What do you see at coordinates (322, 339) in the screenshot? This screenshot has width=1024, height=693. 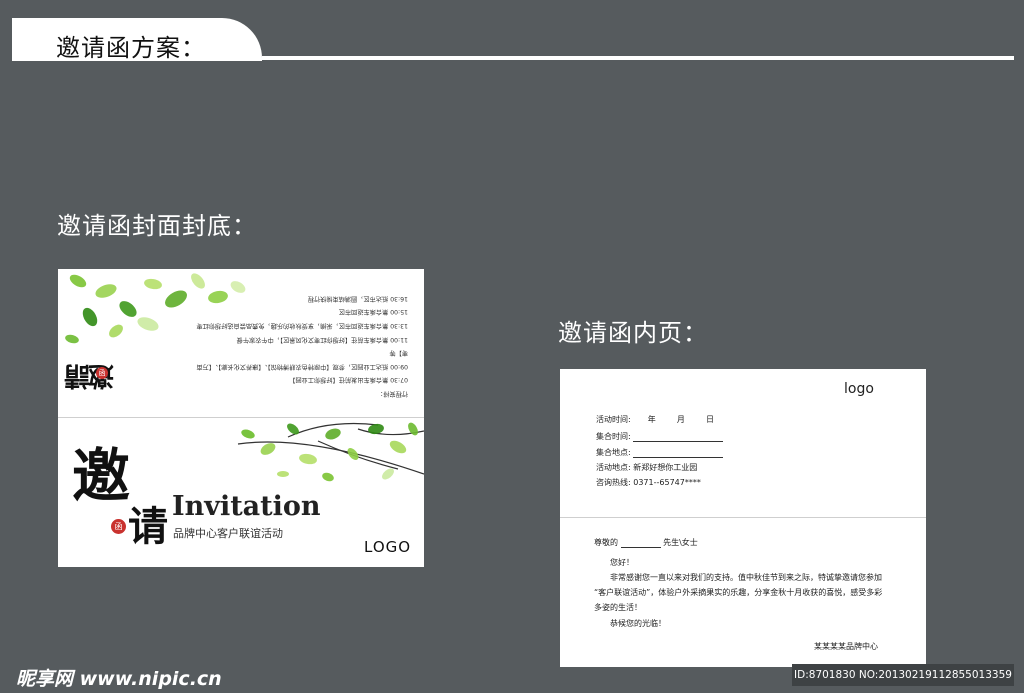 I see `schedule-line: 11:00 集合乘车前往【好想你红枣文化风景区】，中午农家午餐` at bounding box center [322, 339].